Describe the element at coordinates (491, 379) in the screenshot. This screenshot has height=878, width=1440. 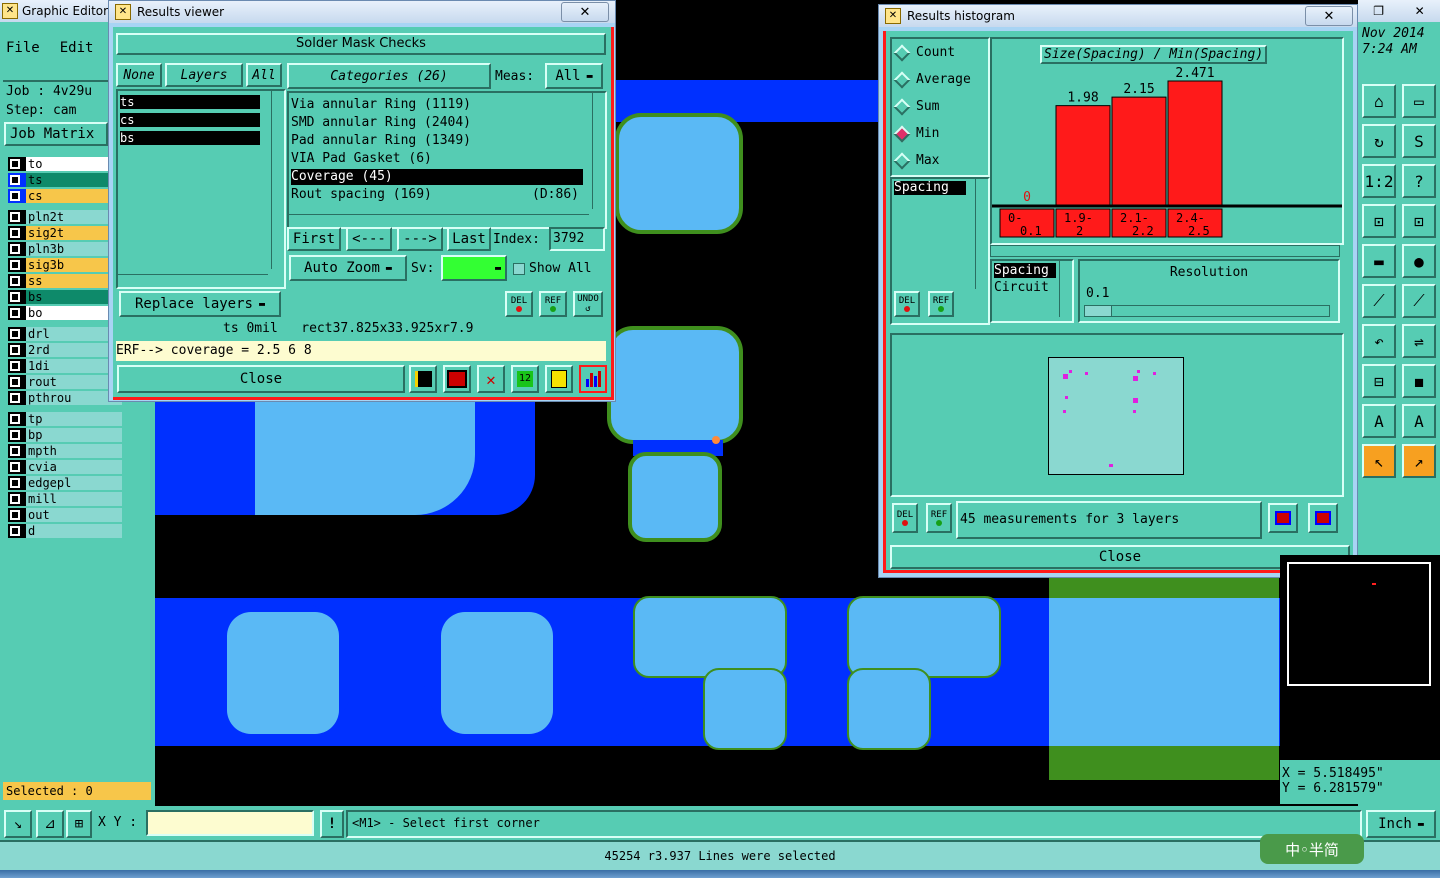
I see `erf-crossed-icon: ✕` at that location.